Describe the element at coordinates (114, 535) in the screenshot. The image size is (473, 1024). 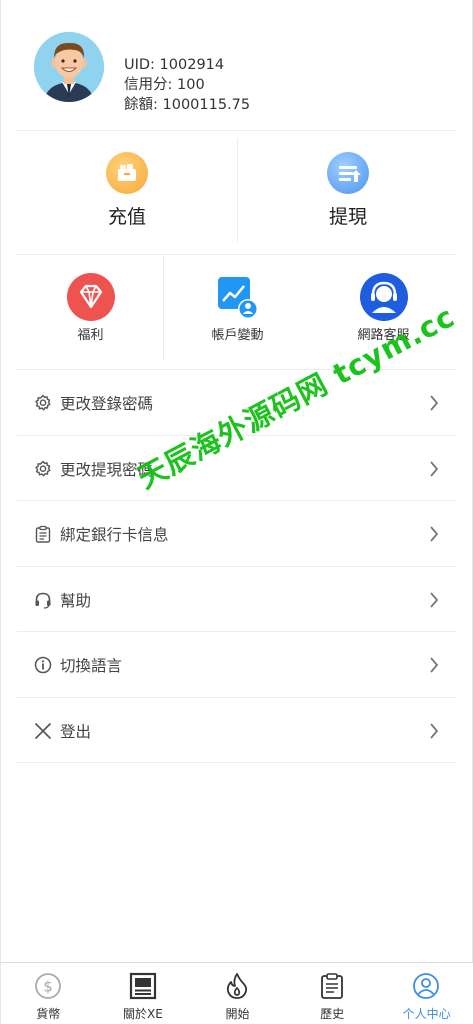
I see `menu-label: 綁定銀行卡信息` at that location.